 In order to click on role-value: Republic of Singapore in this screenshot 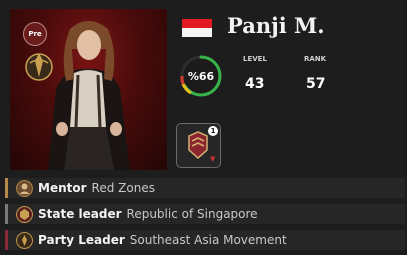, I will do `click(192, 214)`.